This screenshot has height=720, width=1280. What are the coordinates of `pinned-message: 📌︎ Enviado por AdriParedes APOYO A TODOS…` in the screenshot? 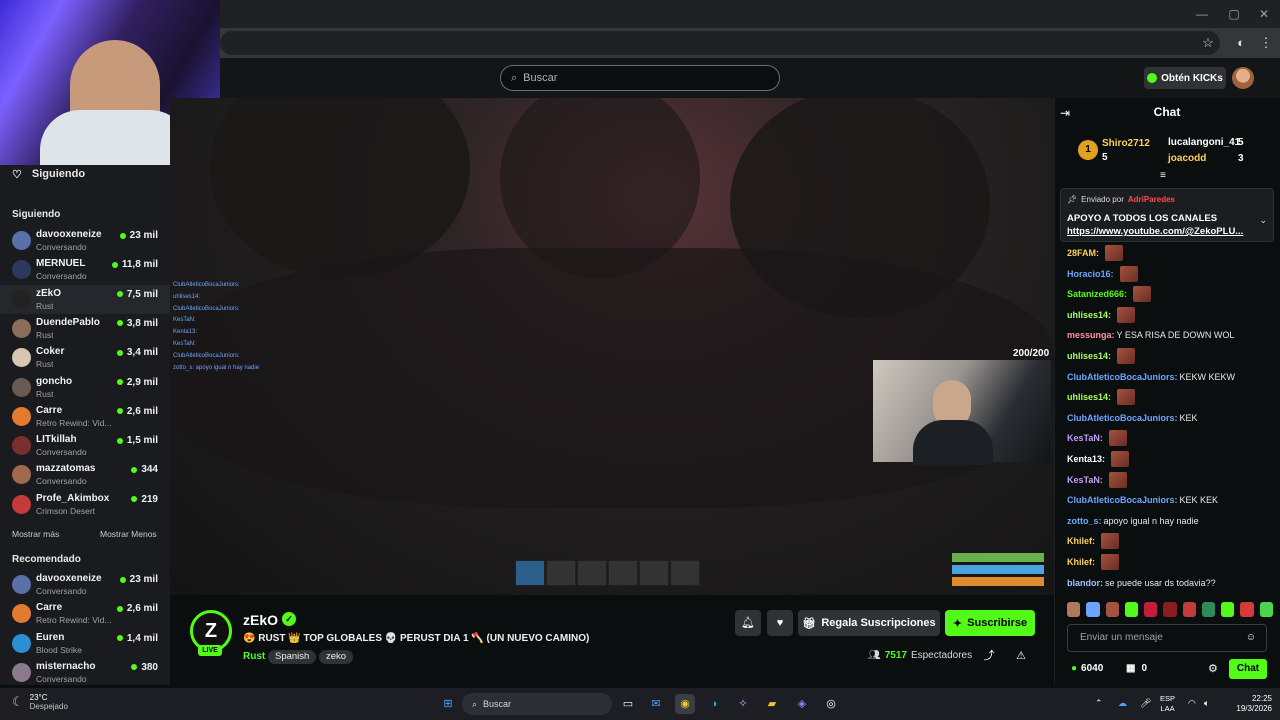 It's located at (1167, 215).